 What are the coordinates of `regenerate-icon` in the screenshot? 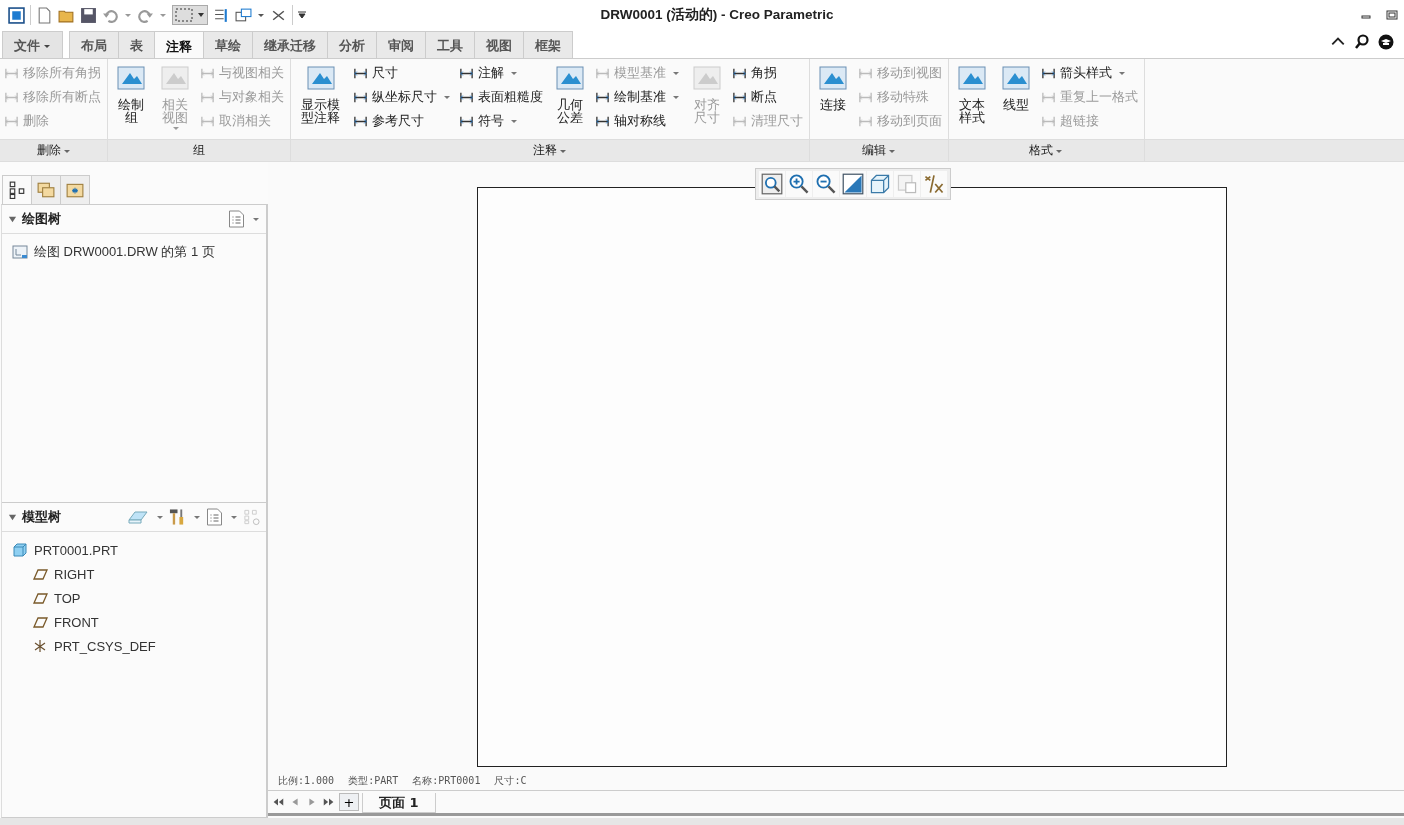 It's located at (221, 15).